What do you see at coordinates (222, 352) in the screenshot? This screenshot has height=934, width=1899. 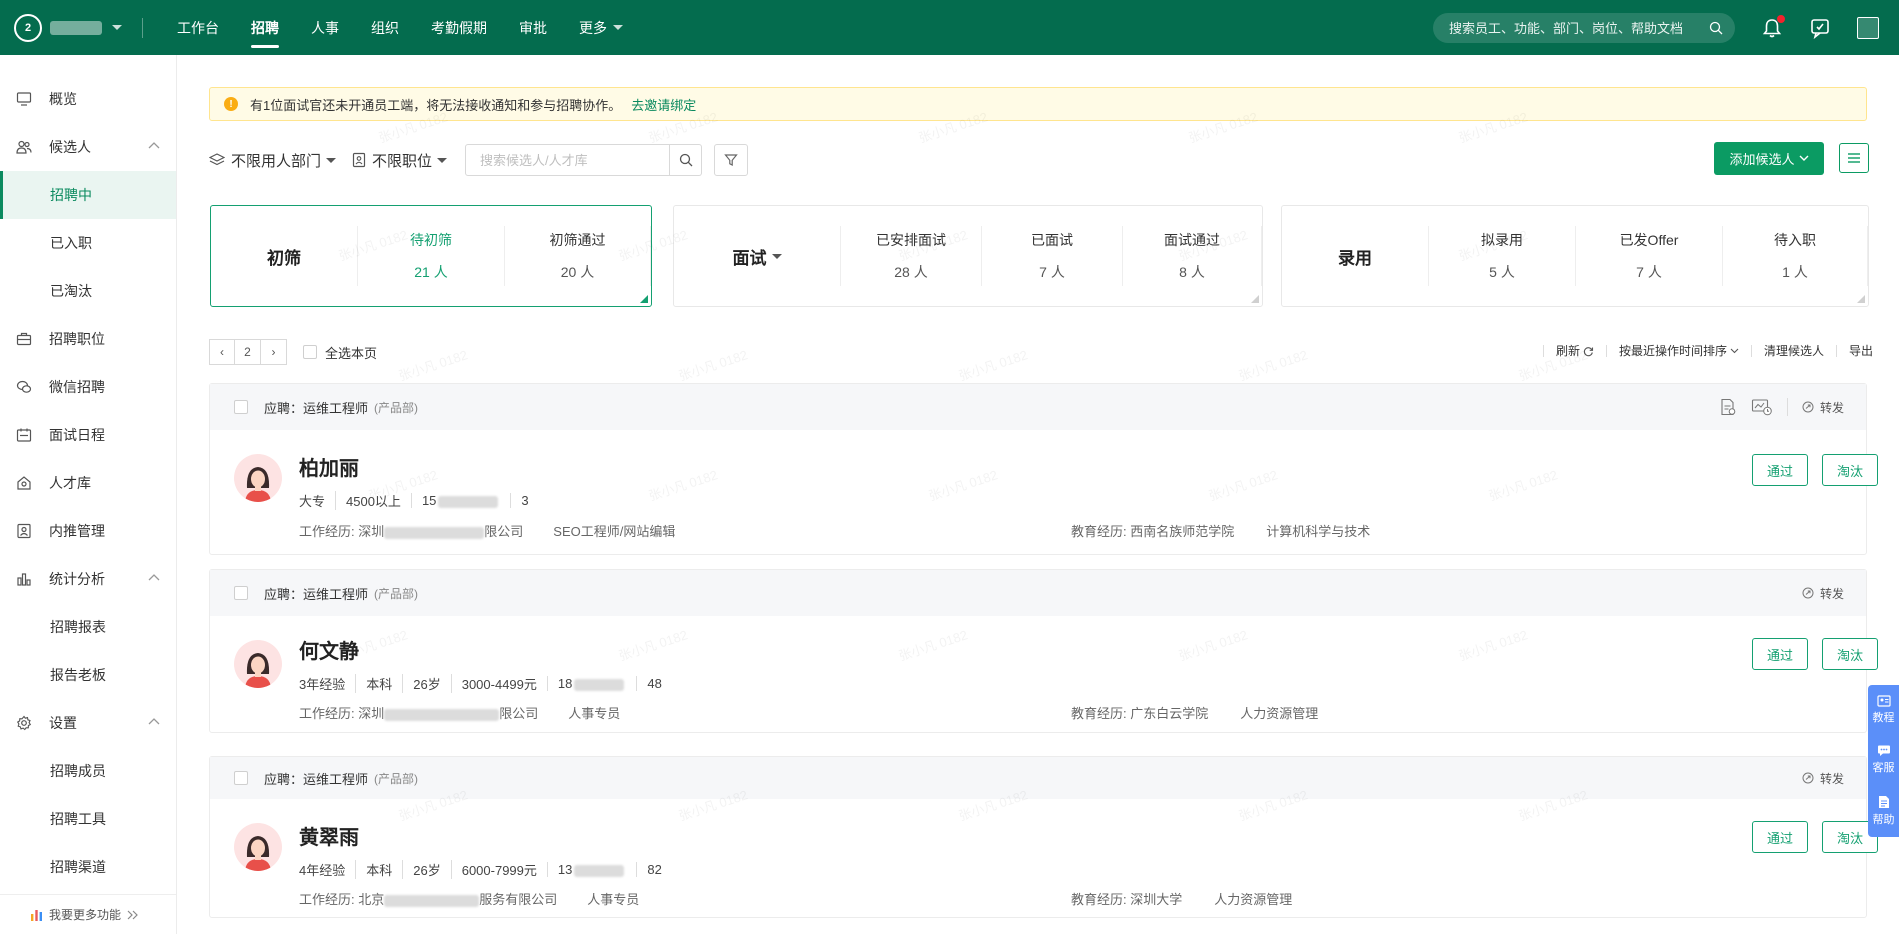 I see `prev-page-button: ‹` at bounding box center [222, 352].